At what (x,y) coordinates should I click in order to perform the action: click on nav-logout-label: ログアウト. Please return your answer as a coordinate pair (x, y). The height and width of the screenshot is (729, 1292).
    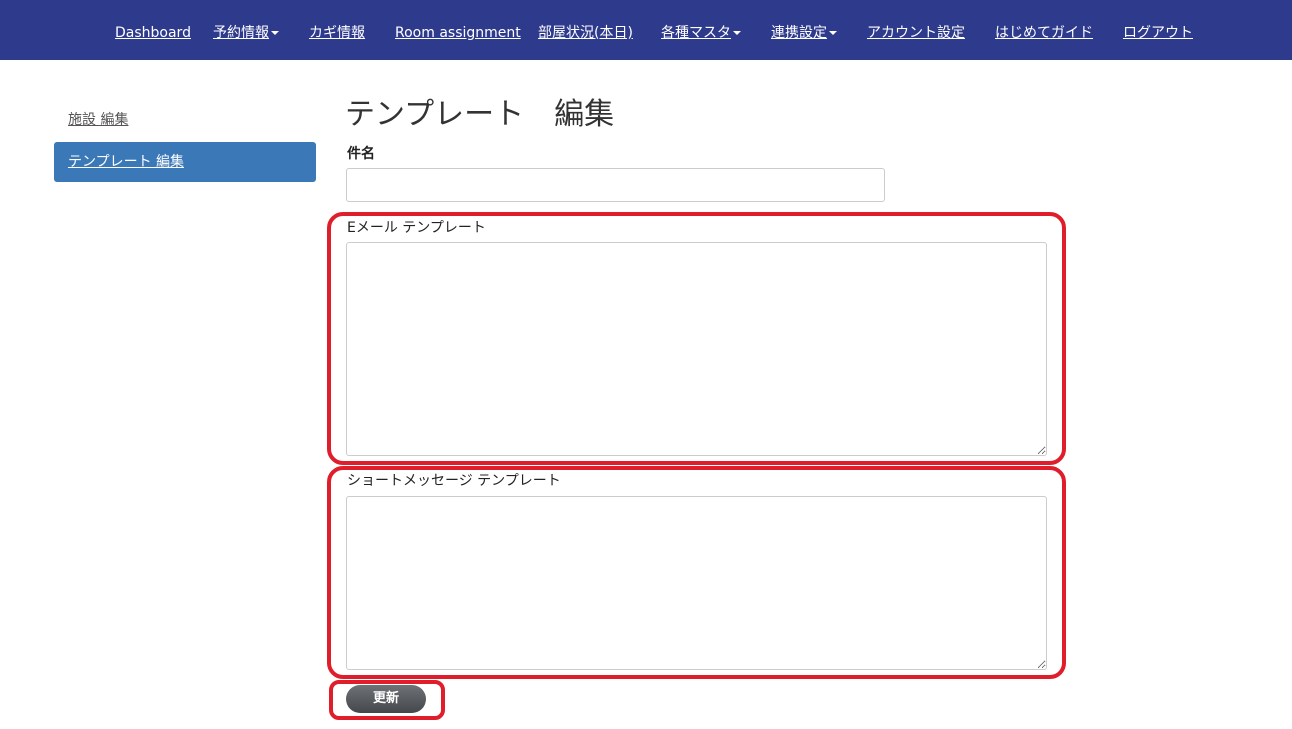
    Looking at the image, I should click on (1158, 33).